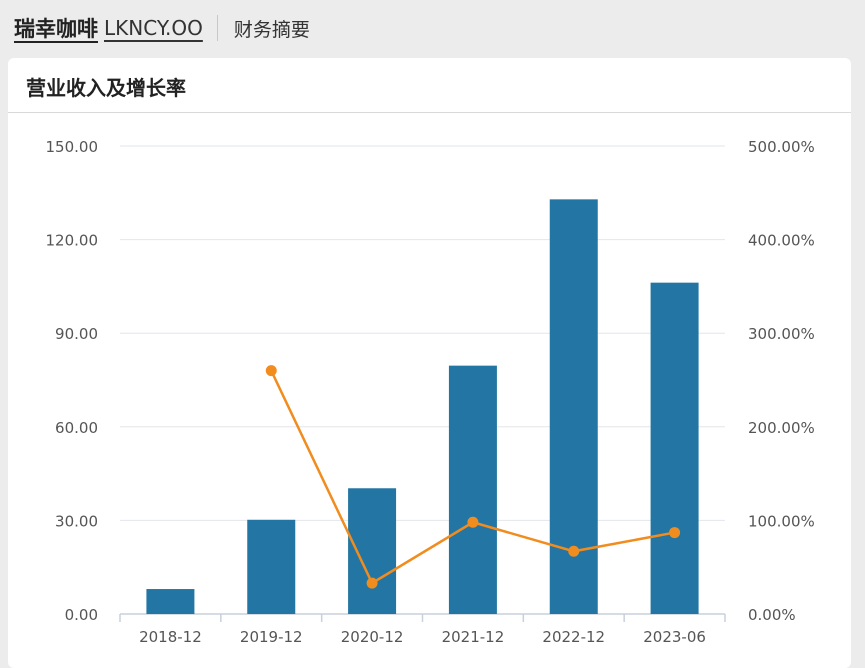  What do you see at coordinates (76, 334) in the screenshot?
I see `left-axis-tick-label: 90.00` at bounding box center [76, 334].